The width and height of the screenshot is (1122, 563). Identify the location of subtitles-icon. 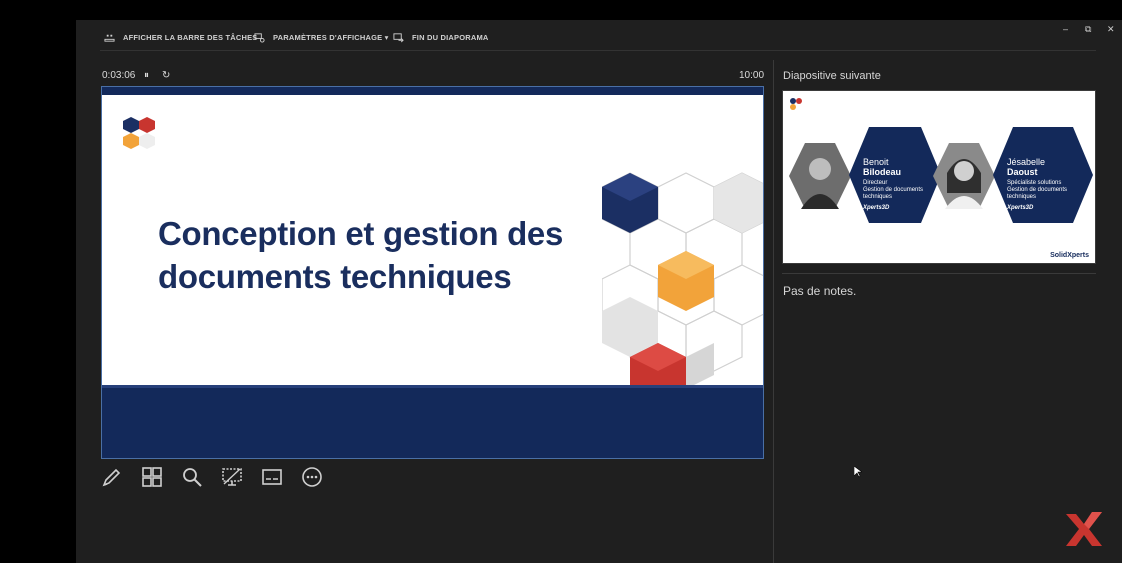
(272, 477).